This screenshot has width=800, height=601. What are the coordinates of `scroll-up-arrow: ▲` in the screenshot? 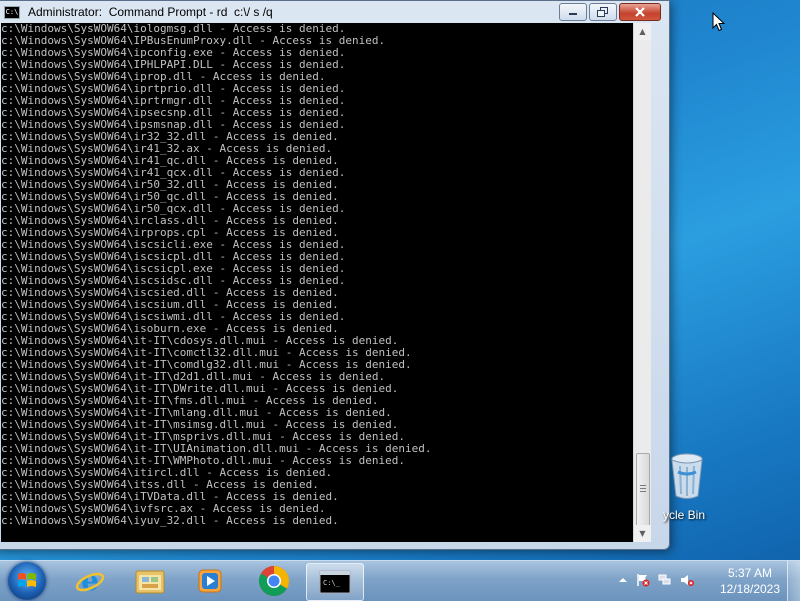 It's located at (642, 31).